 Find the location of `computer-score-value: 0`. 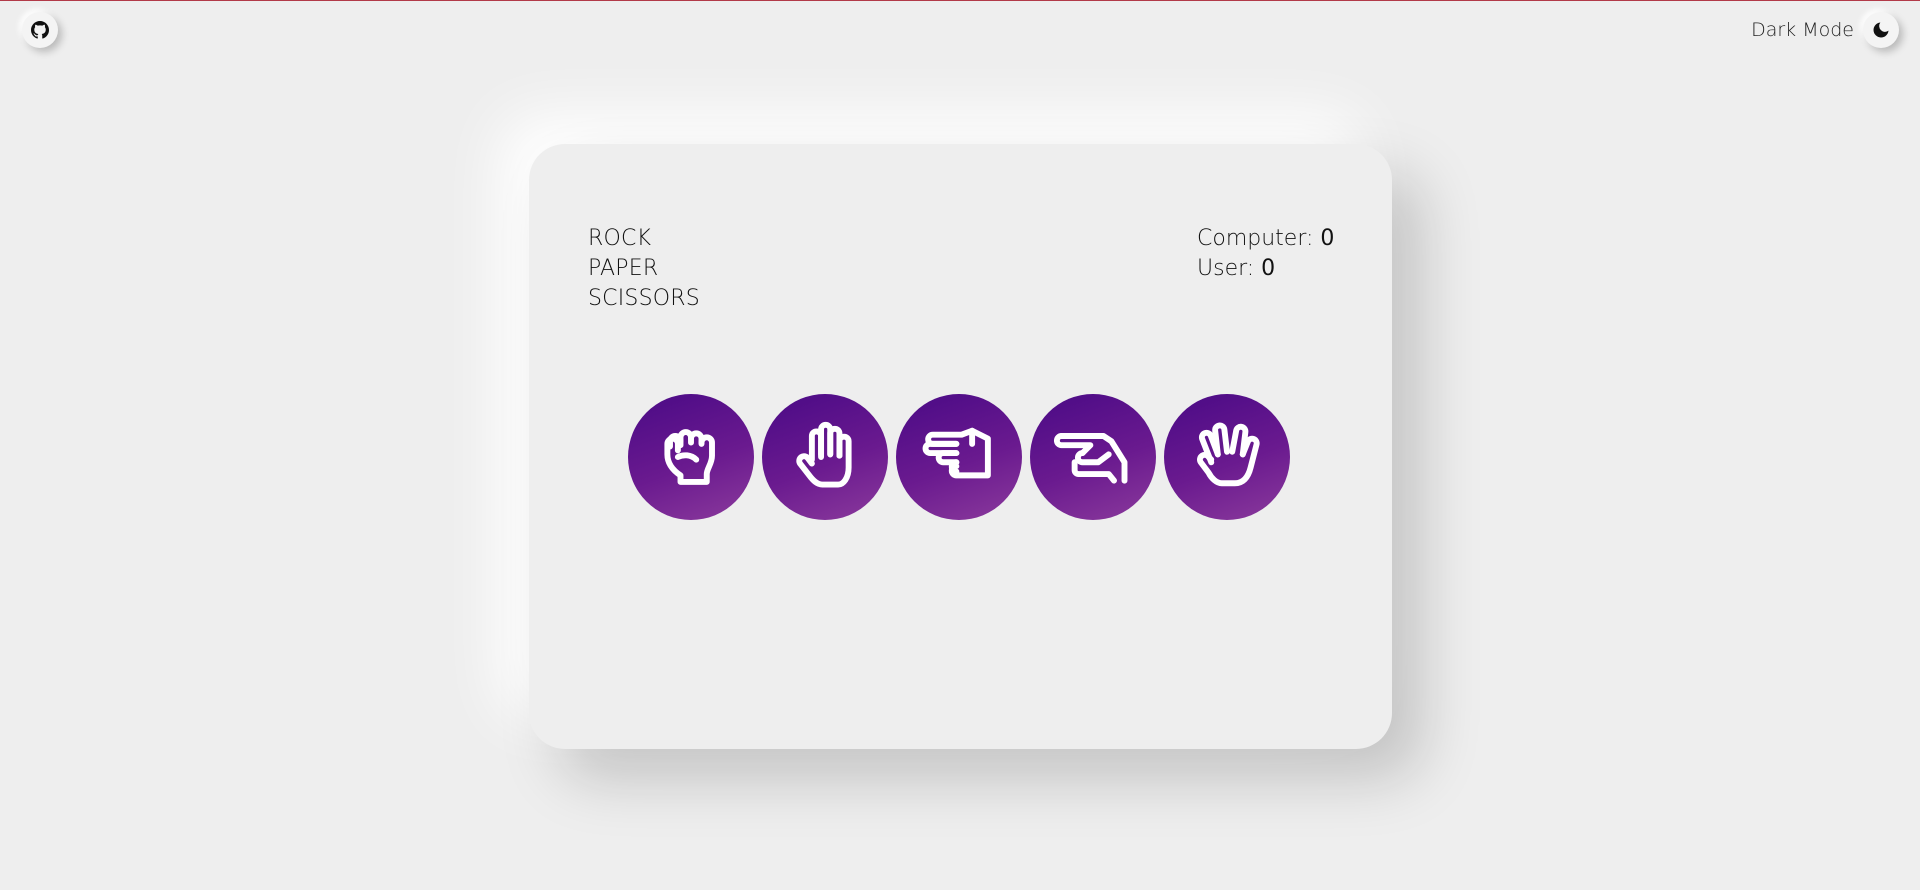

computer-score-value: 0 is located at coordinates (1327, 238).